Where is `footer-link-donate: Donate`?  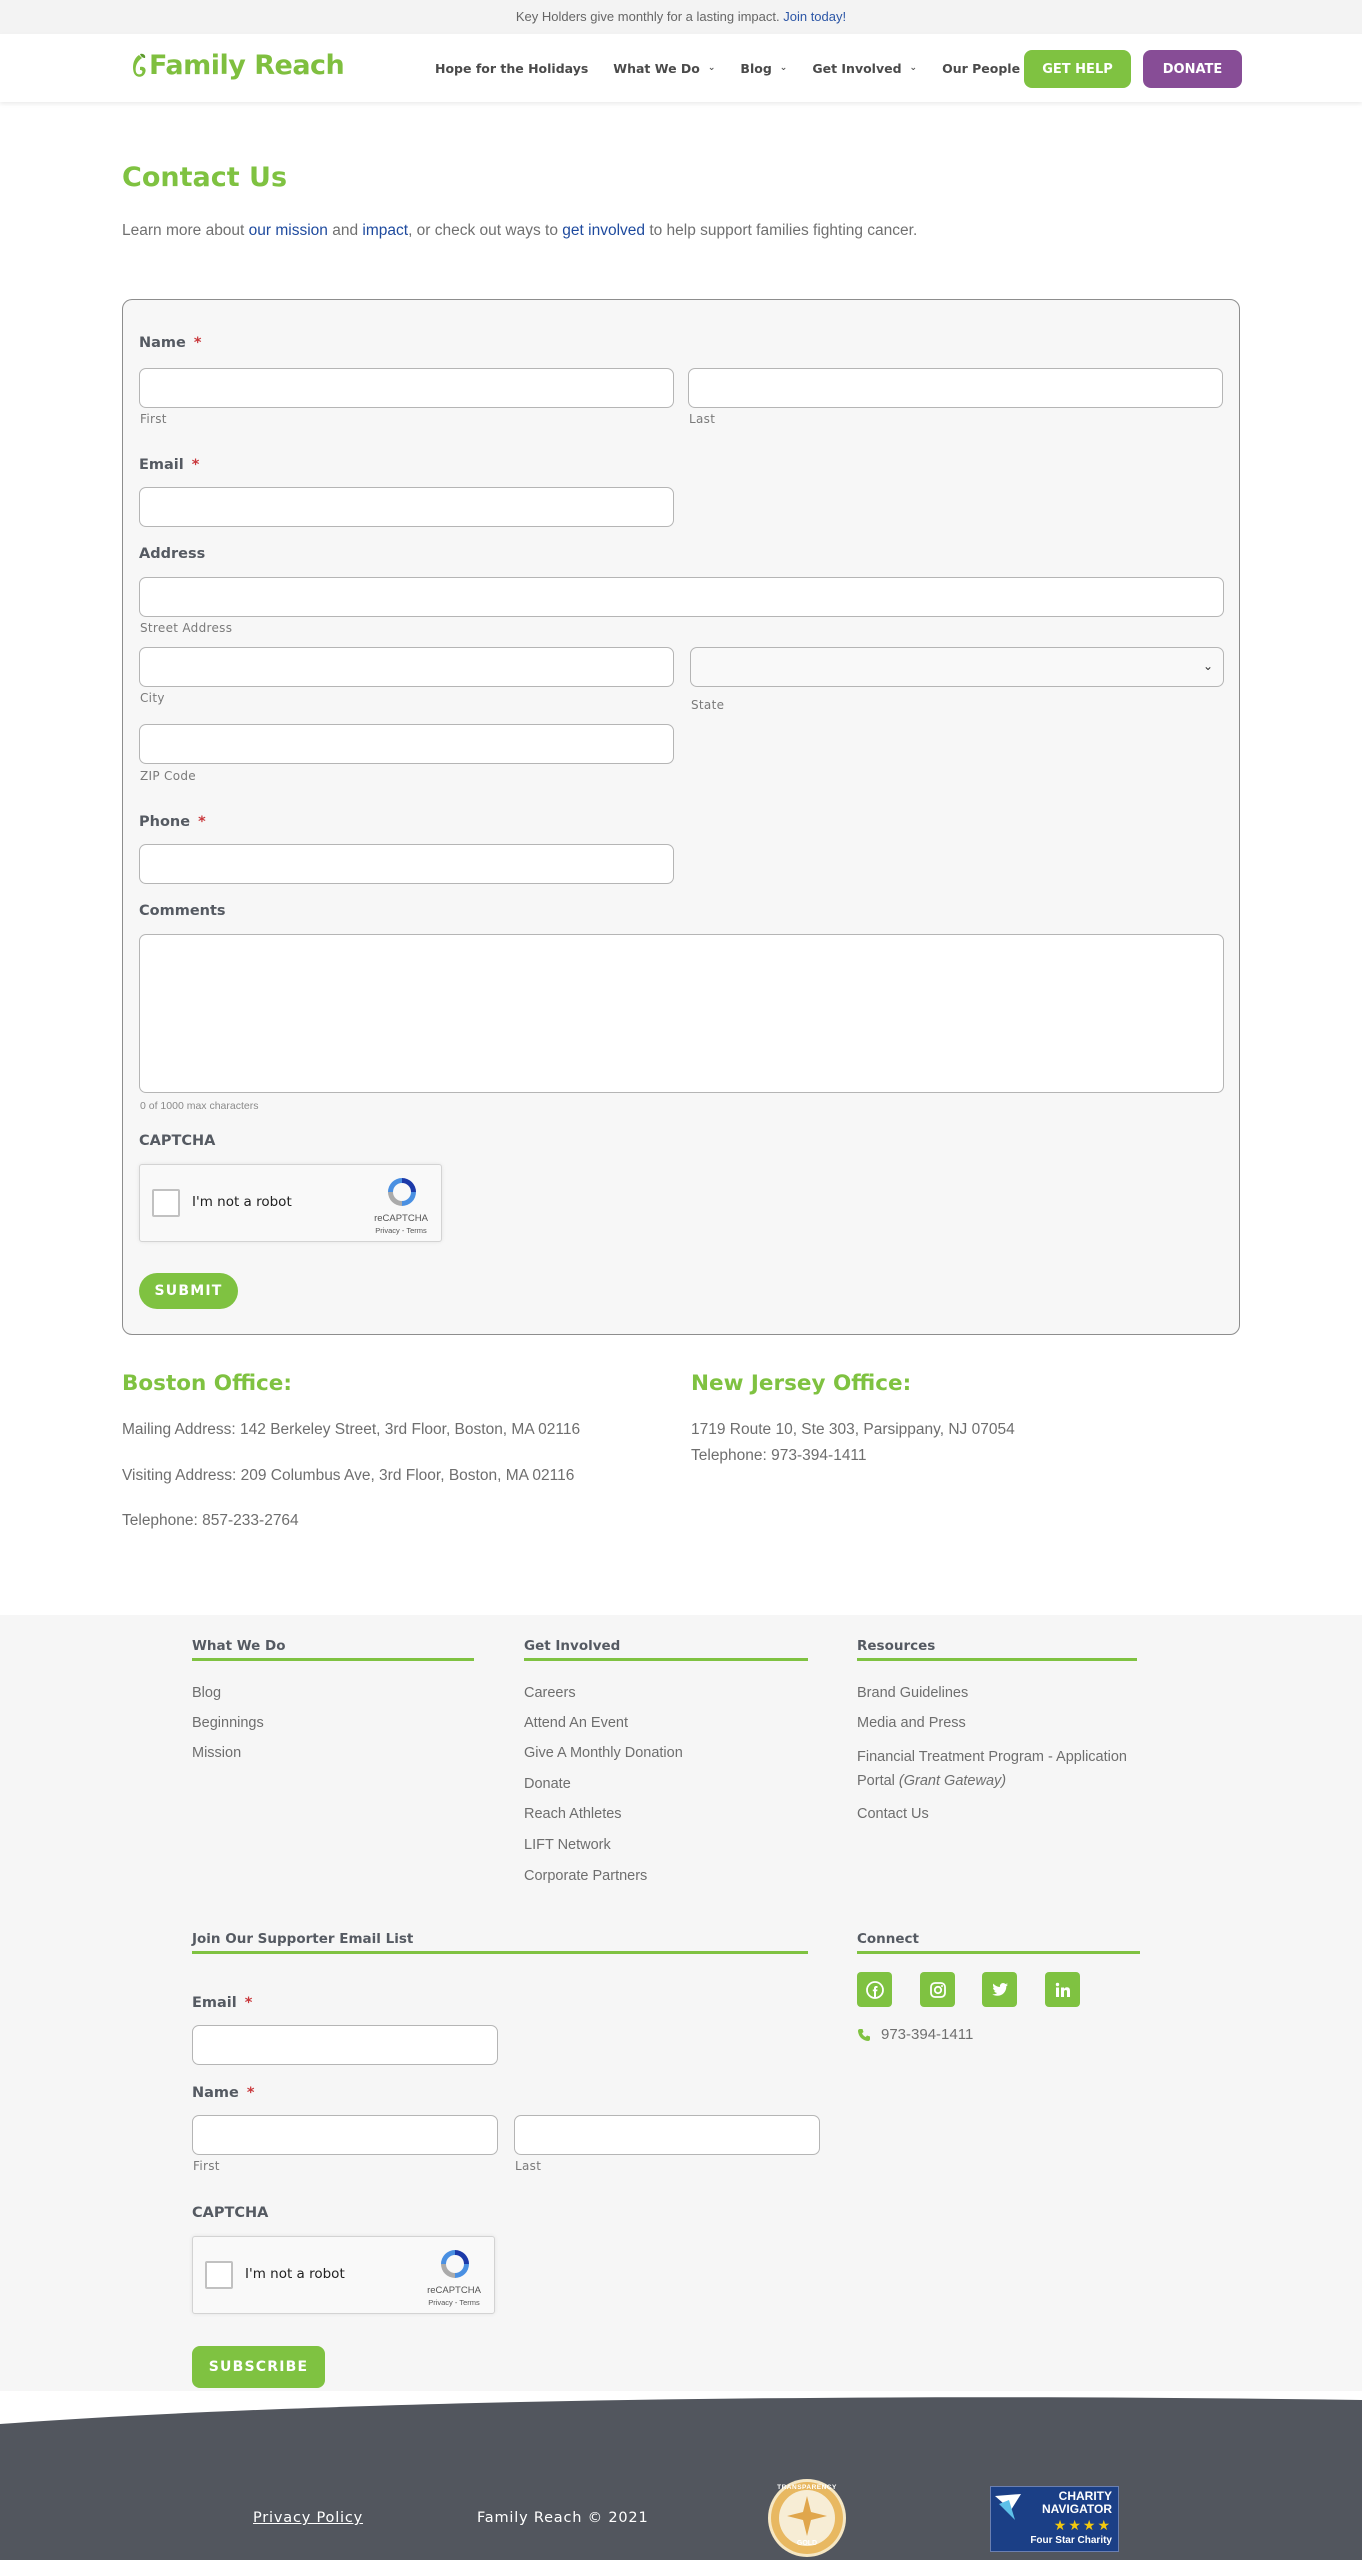 footer-link-donate: Donate is located at coordinates (547, 1784).